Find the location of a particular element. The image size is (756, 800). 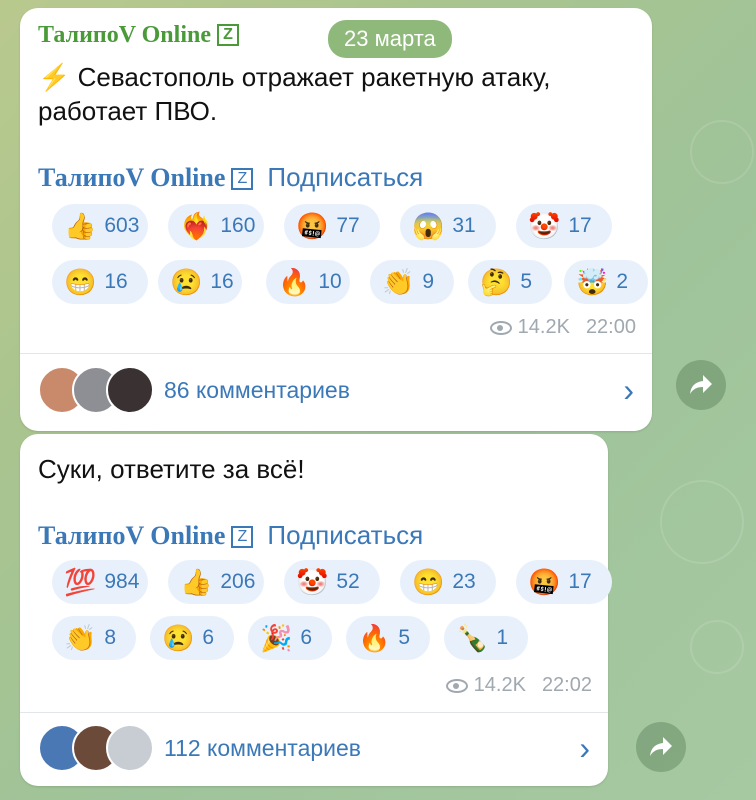

reaction-clown-face: 🤡 17 is located at coordinates (564, 226).